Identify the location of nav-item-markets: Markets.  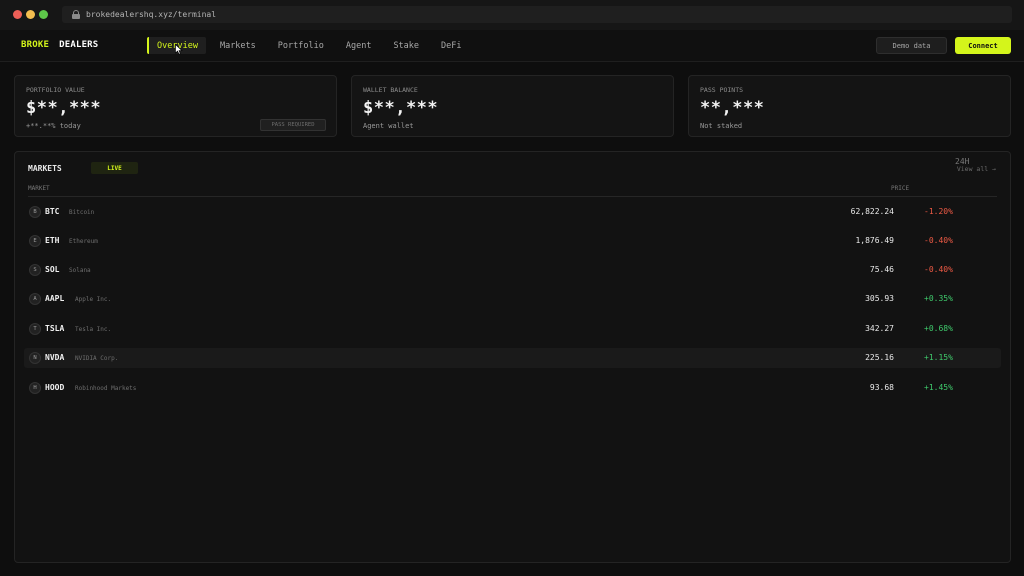
(238, 45).